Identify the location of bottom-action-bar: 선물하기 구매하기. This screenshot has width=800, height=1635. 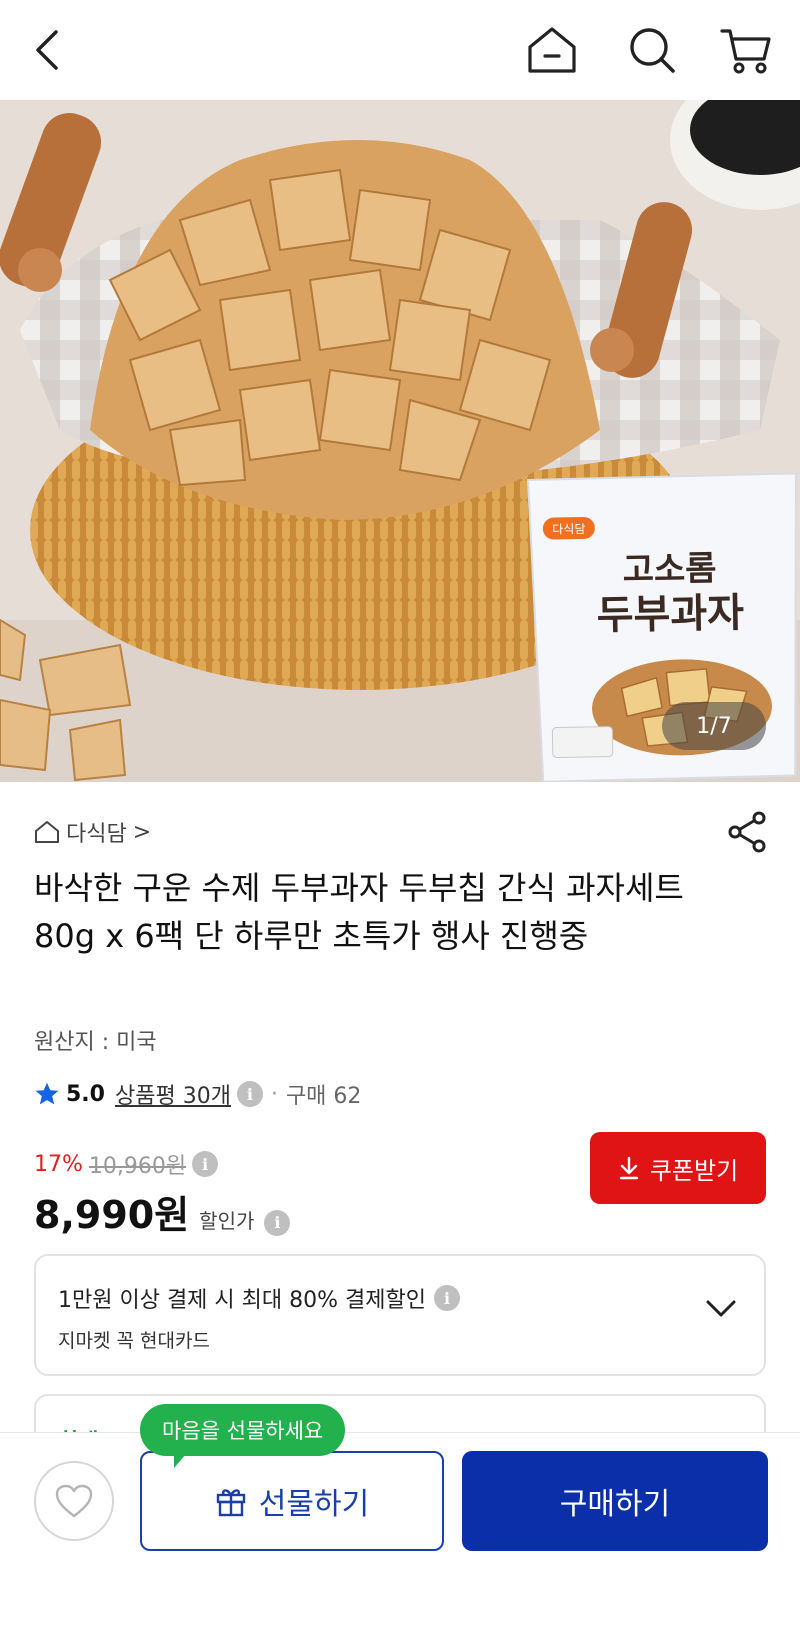
(400, 1533).